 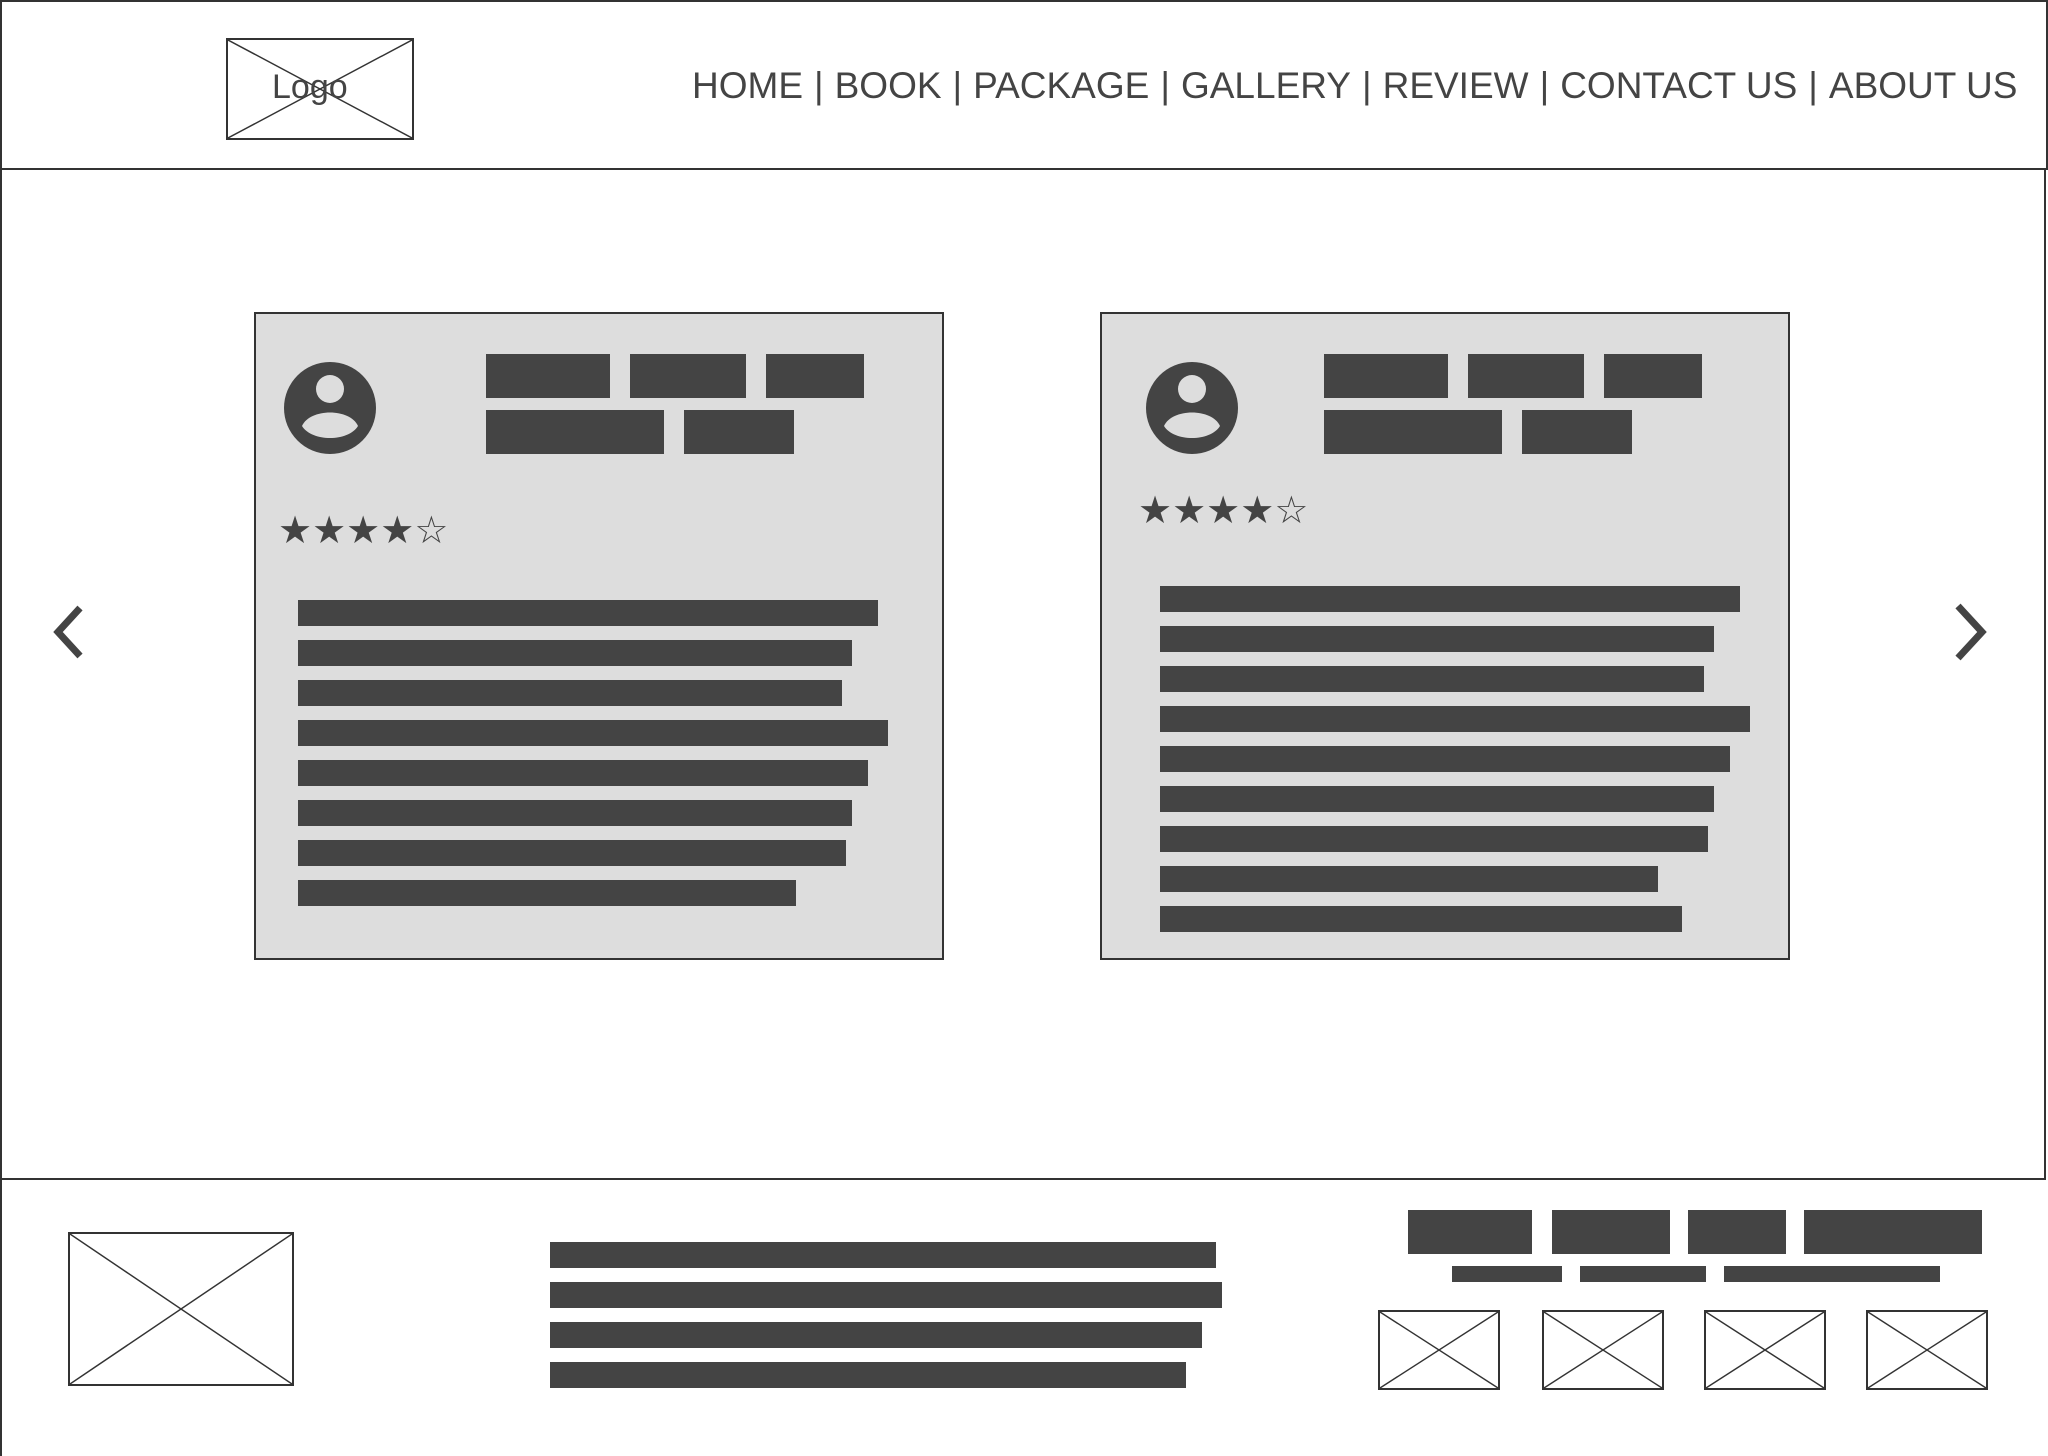 I want to click on nav-contact-us: CONTACT US, so click(x=1678, y=86).